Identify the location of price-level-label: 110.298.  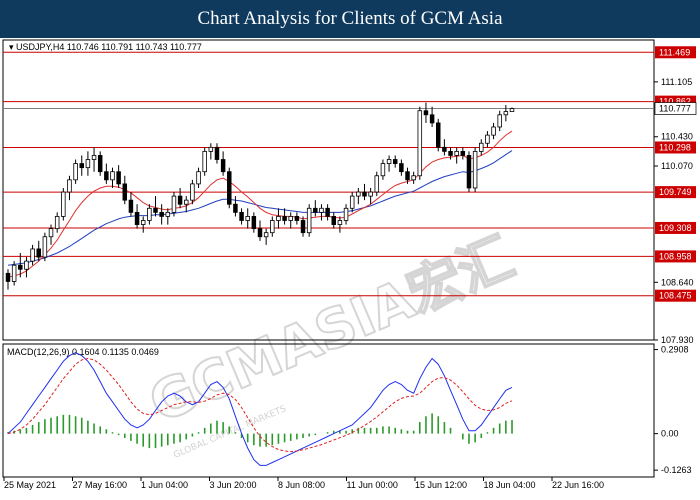
(675, 147).